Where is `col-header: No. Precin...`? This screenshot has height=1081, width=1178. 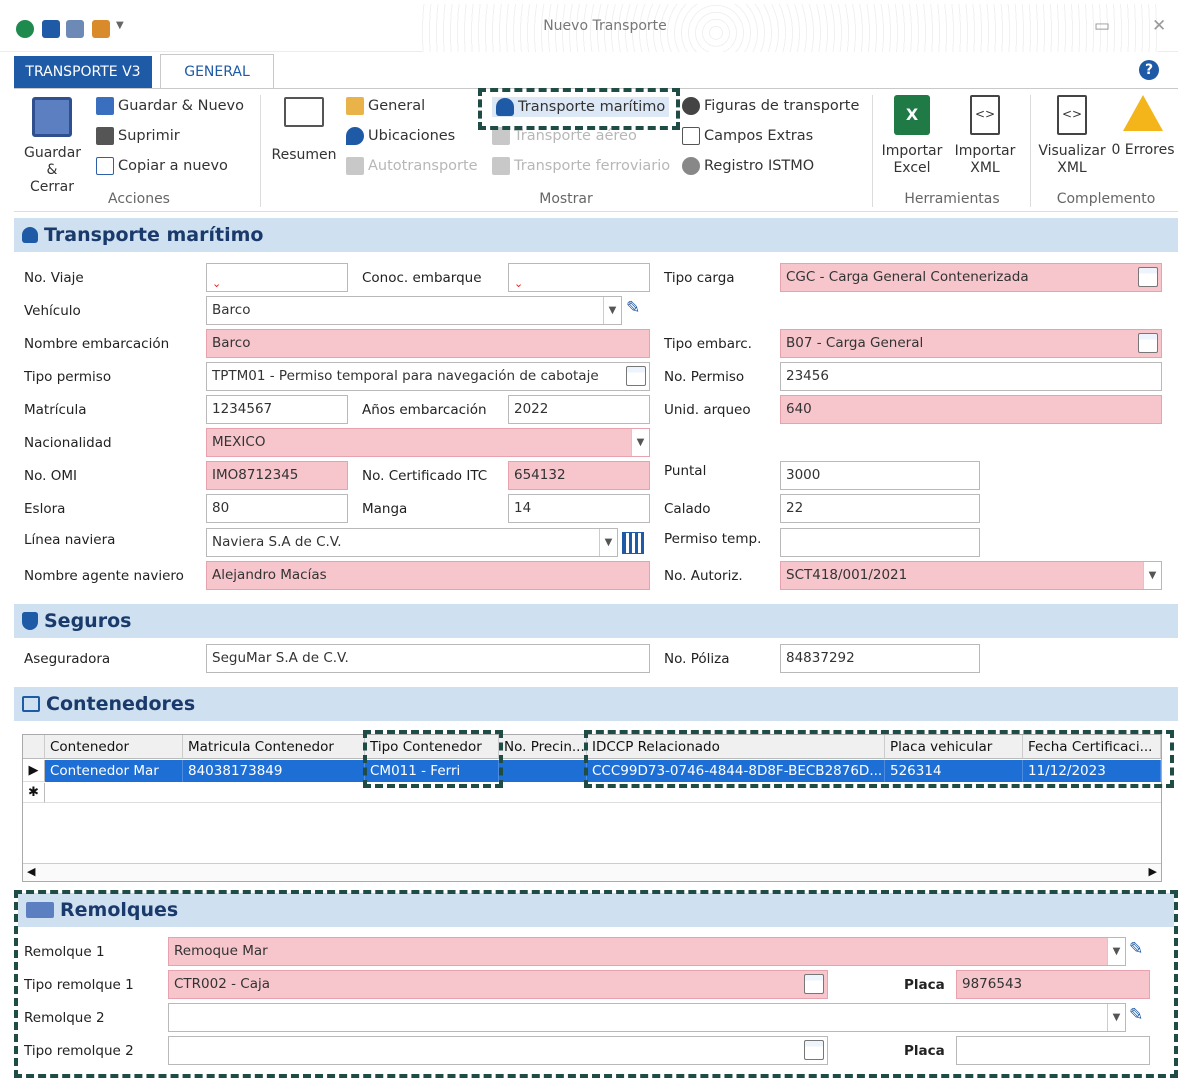
col-header: No. Precin... is located at coordinates (543, 747).